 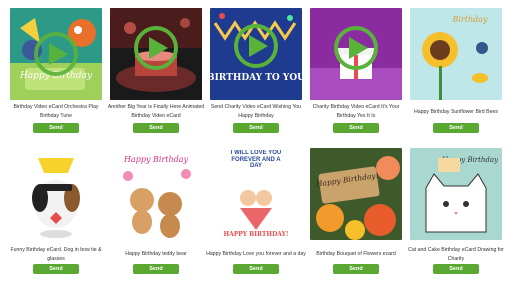 I want to click on card-thumbnail: Birthday, so click(x=456, y=54).